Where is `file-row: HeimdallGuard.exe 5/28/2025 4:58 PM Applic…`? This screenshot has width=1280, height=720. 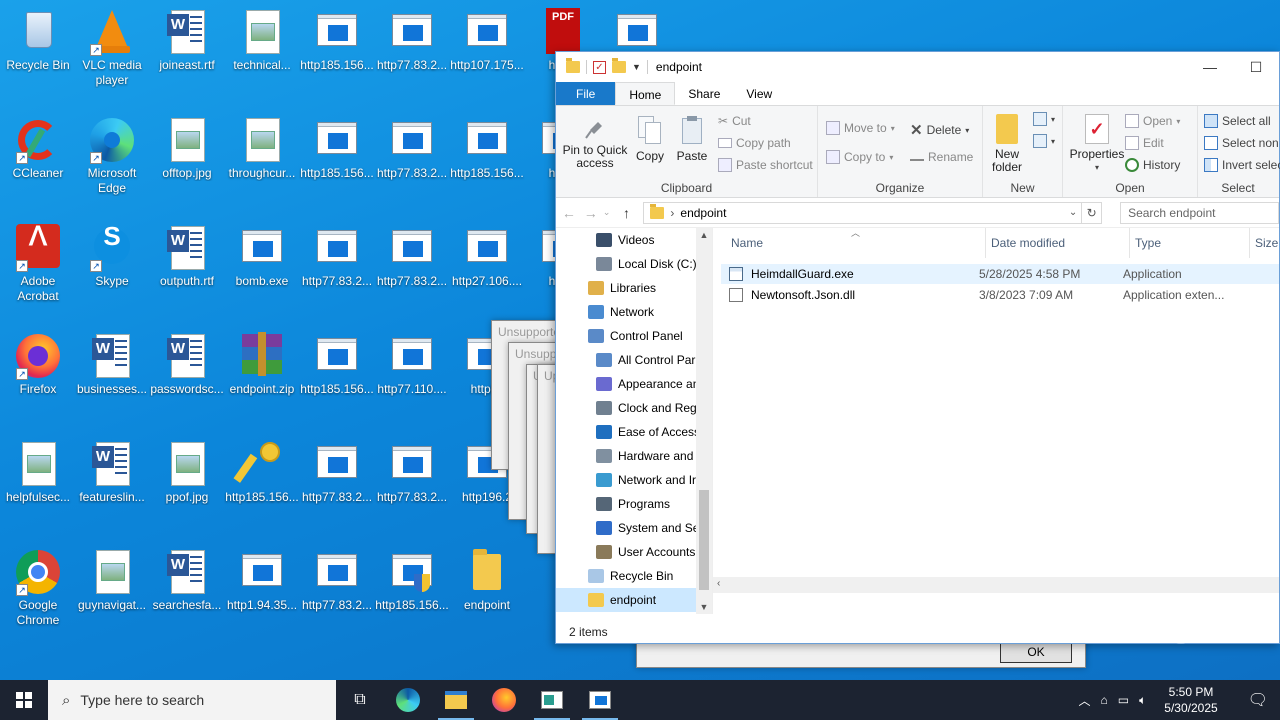
file-row: HeimdallGuard.exe 5/28/2025 4:58 PM Applic… is located at coordinates (1000, 274).